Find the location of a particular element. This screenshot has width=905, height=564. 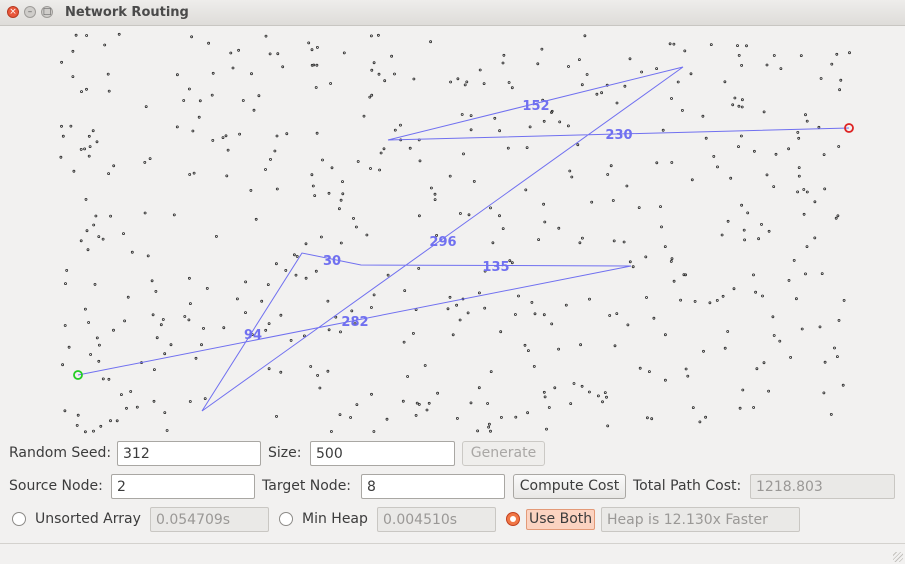

maximize-icon: □ is located at coordinates (47, 12).